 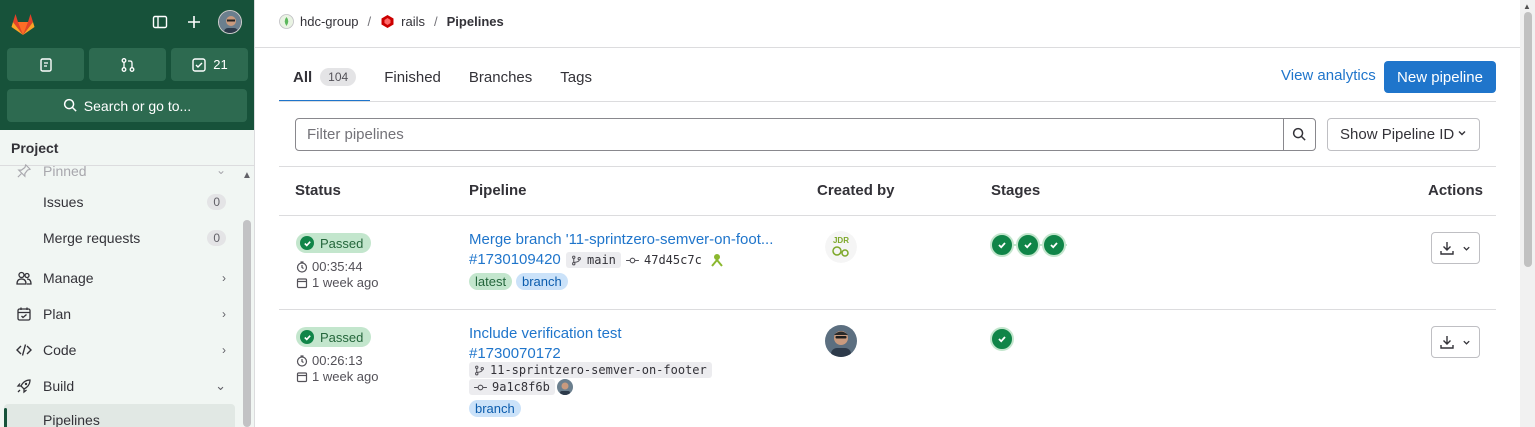 What do you see at coordinates (789, 134) in the screenshot?
I see `filter-pipelines-input: Filter pipelines` at bounding box center [789, 134].